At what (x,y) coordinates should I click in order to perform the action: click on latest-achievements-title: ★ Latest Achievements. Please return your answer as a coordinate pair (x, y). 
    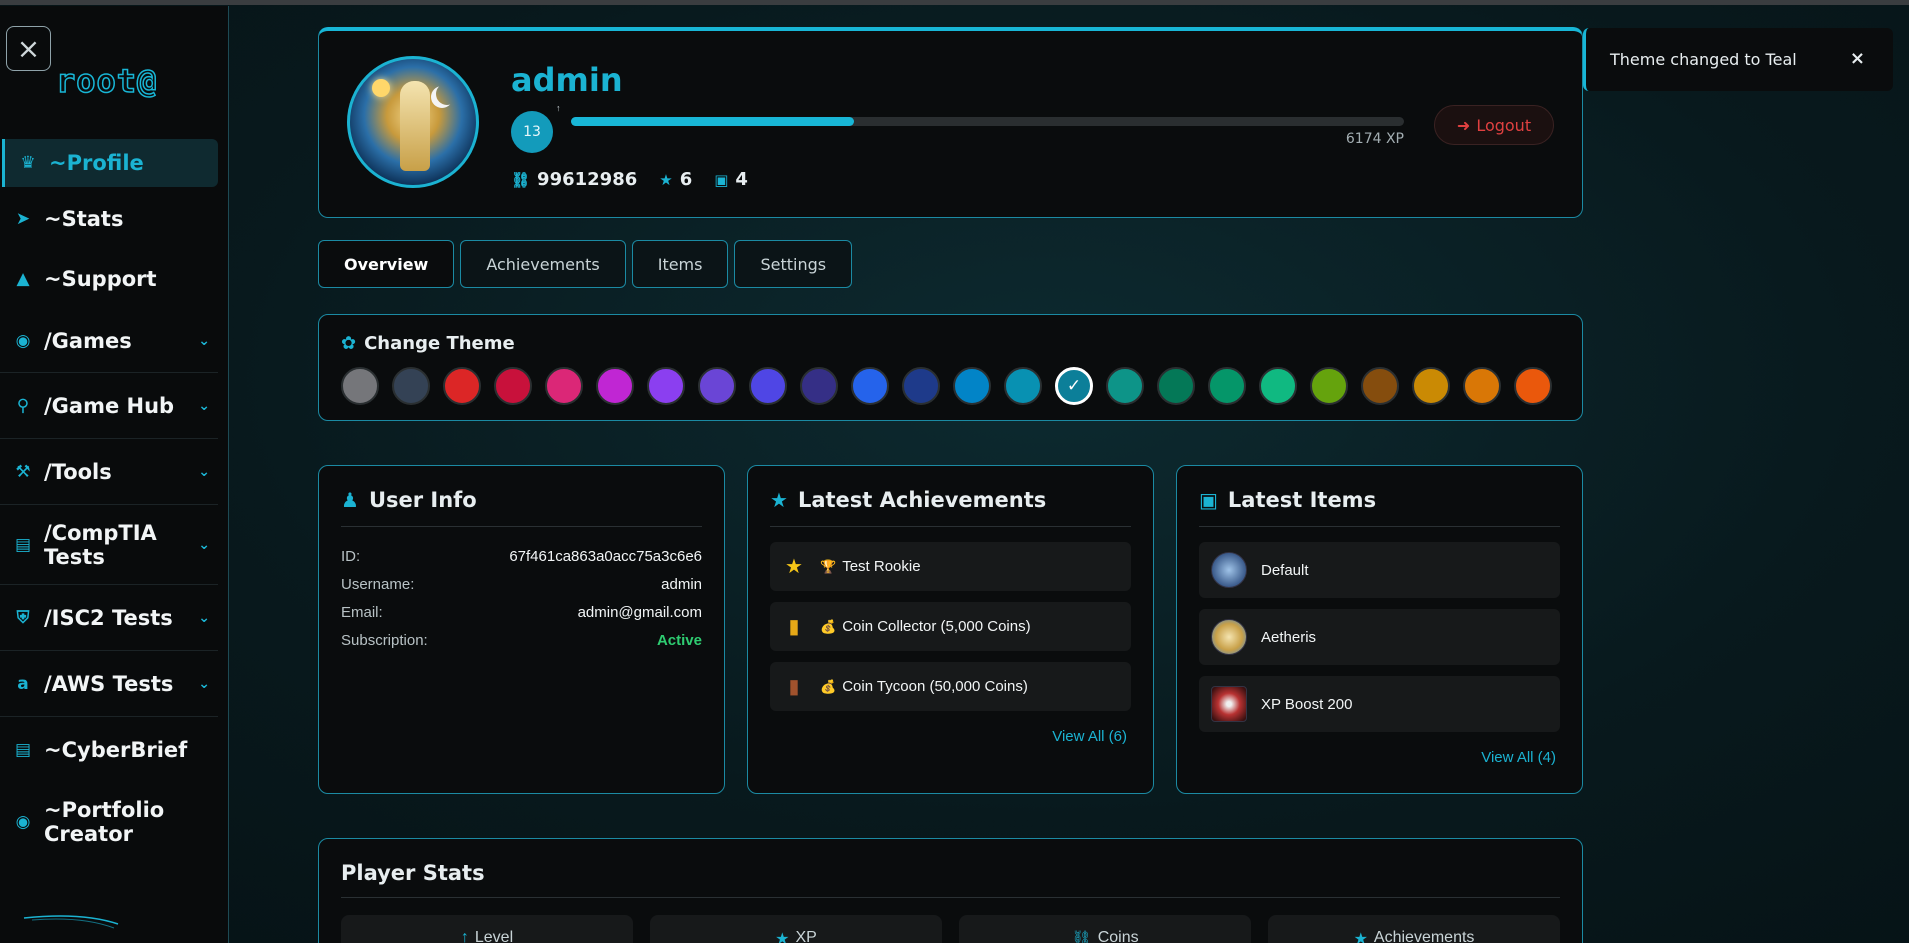
    Looking at the image, I should click on (950, 507).